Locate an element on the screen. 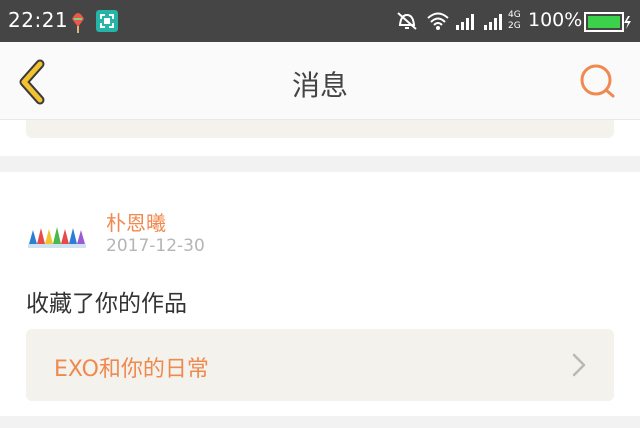  signal-icon is located at coordinates (465, 22).